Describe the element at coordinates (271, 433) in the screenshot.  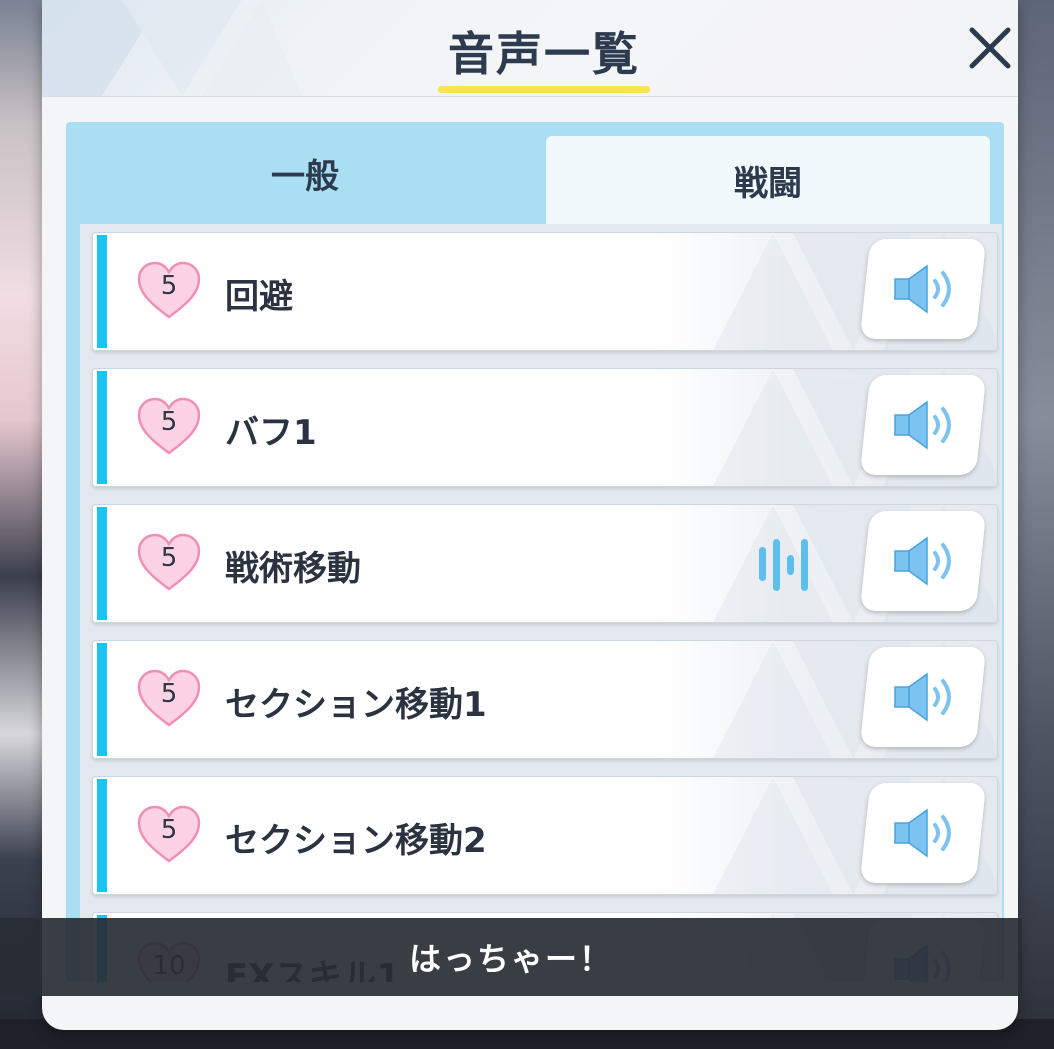
I see `voice-label: バフ1` at that location.